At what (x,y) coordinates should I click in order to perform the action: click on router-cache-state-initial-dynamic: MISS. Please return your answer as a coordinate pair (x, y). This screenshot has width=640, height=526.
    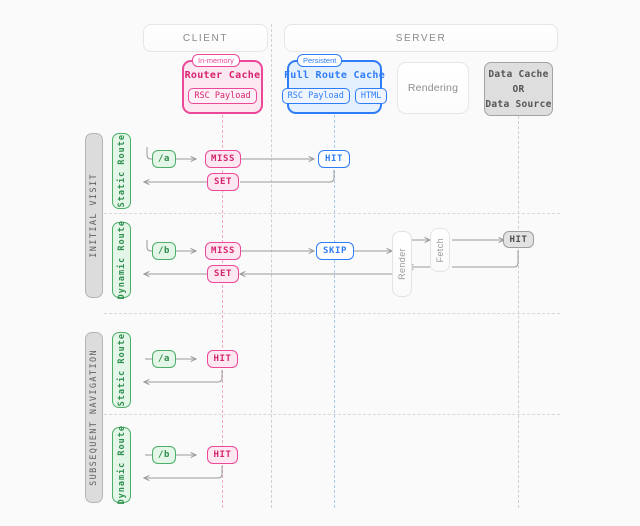
    Looking at the image, I should click on (223, 251).